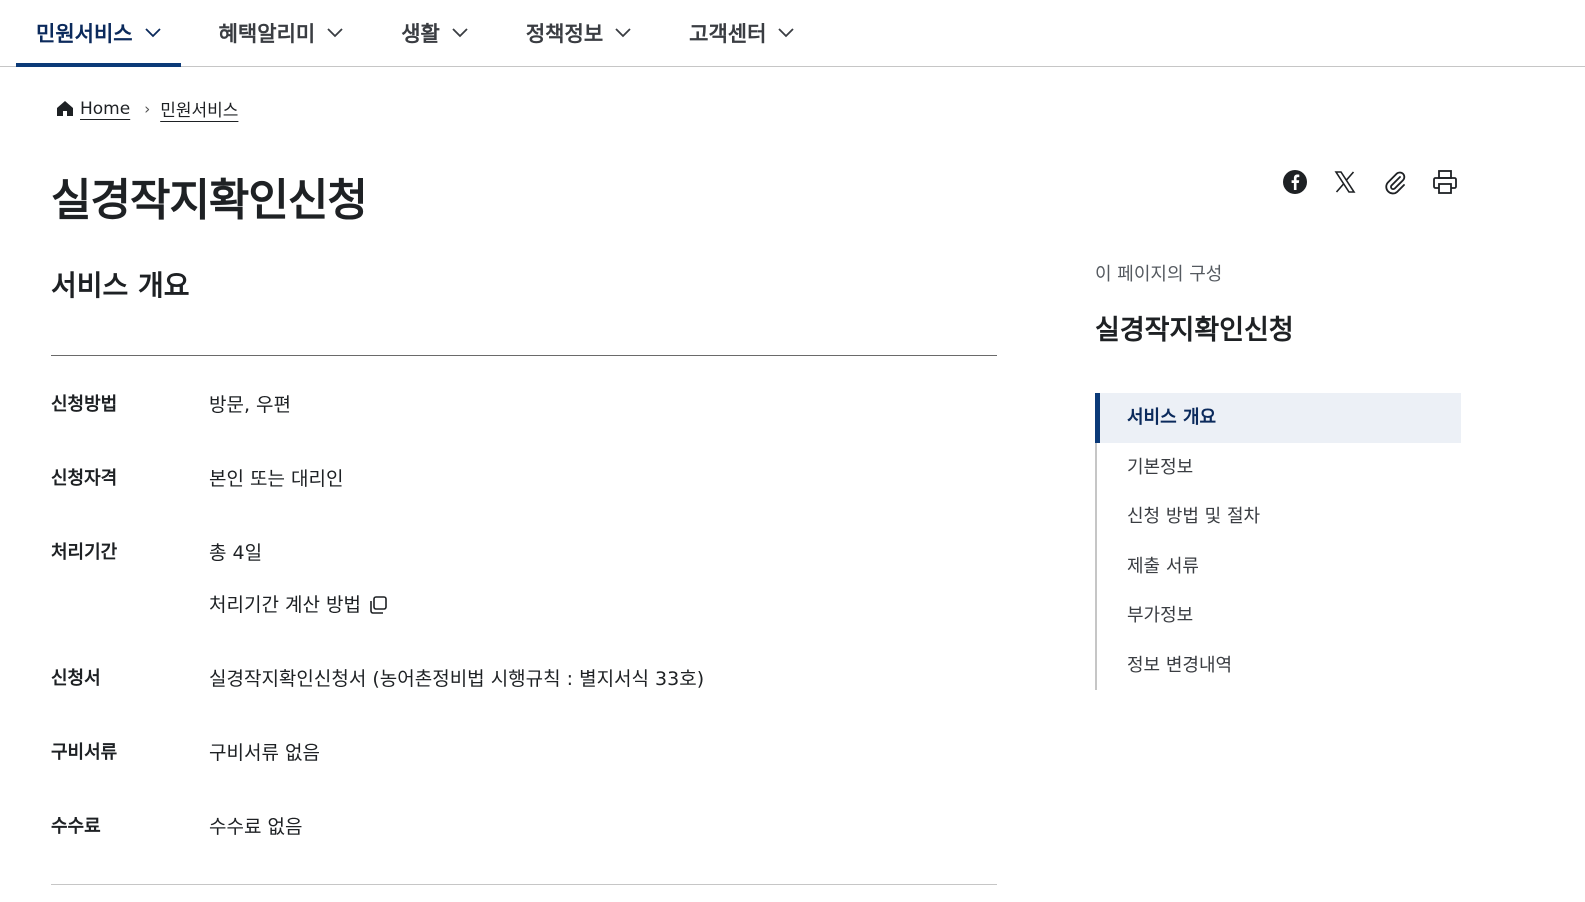 This screenshot has width=1585, height=902. What do you see at coordinates (524, 827) in the screenshot?
I see `info-row-fee: 수수료 수수료 없음` at bounding box center [524, 827].